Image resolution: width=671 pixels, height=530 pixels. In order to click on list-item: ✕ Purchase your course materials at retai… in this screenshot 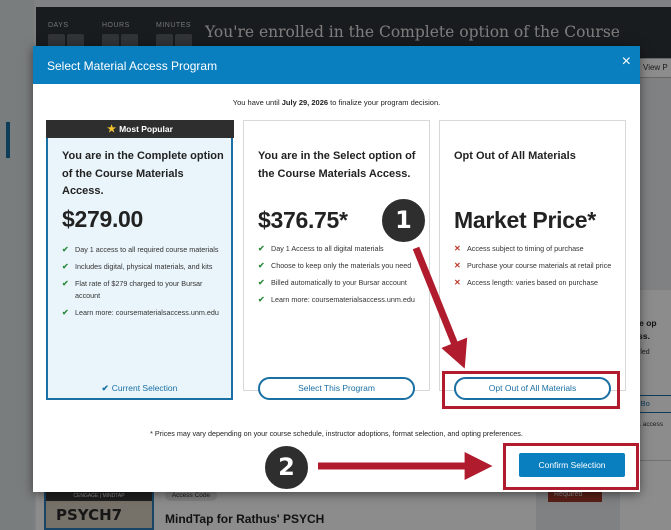, I will do `click(533, 265)`.